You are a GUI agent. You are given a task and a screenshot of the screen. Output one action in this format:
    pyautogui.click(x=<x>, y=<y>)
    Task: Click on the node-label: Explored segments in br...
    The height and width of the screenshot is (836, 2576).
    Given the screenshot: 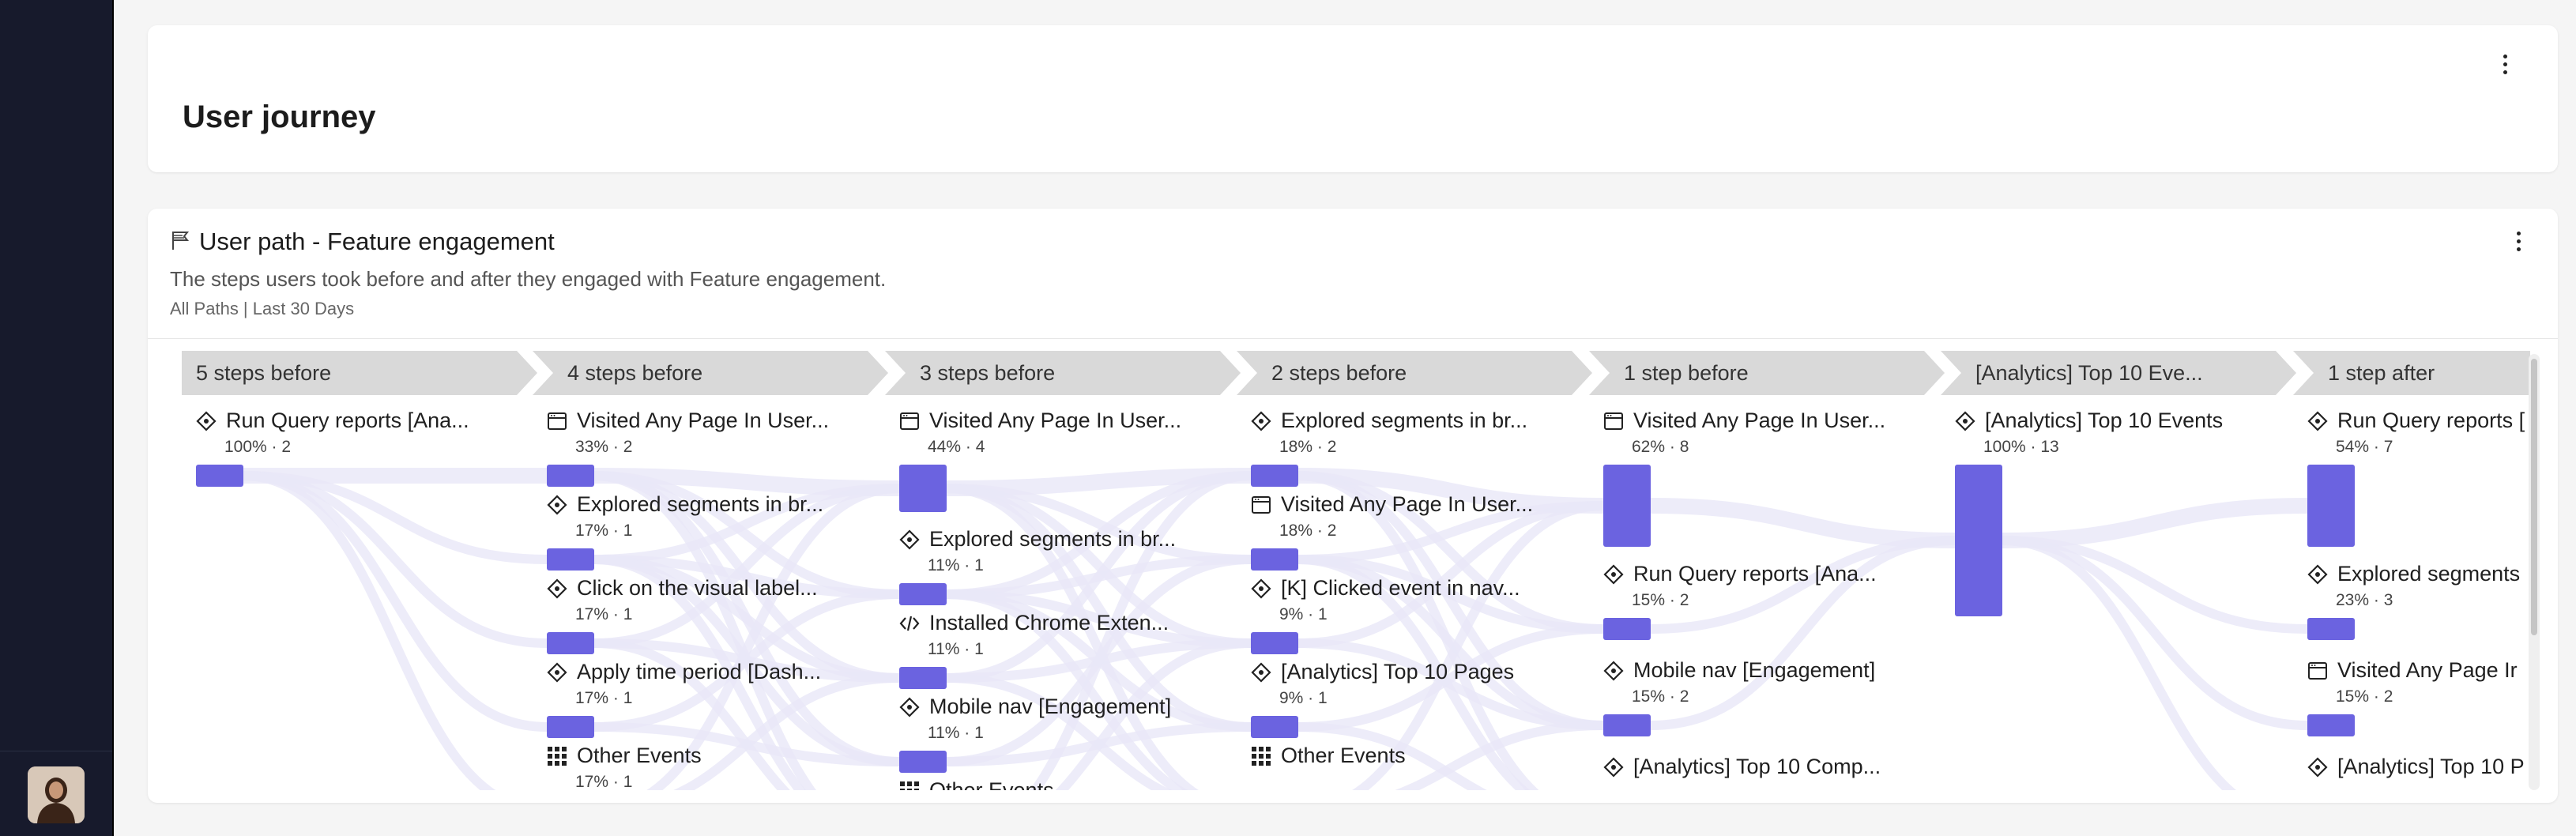 What is the action you would take?
    pyautogui.click(x=700, y=504)
    